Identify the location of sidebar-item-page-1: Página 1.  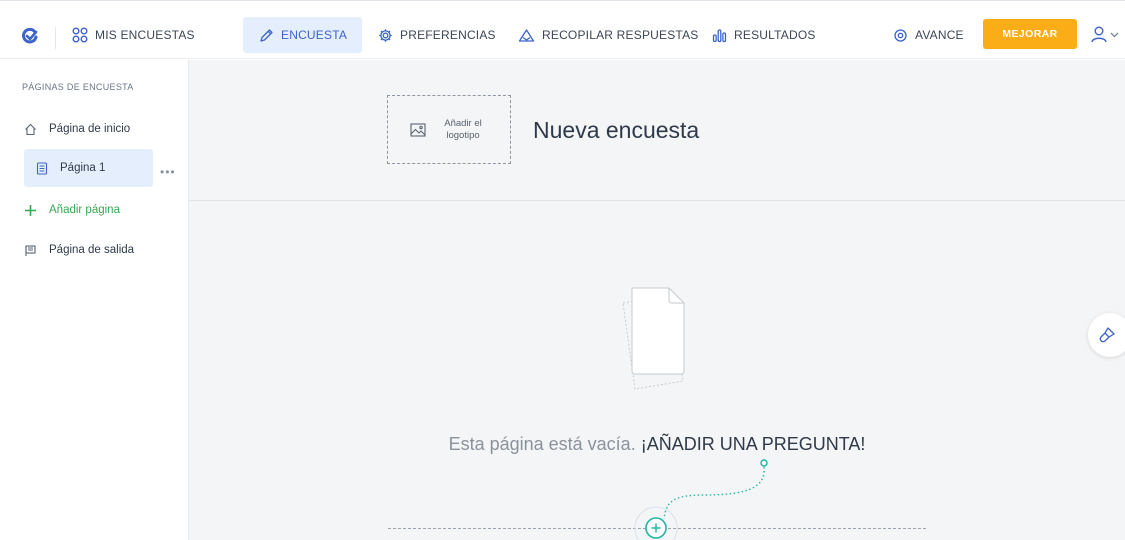
(88, 168).